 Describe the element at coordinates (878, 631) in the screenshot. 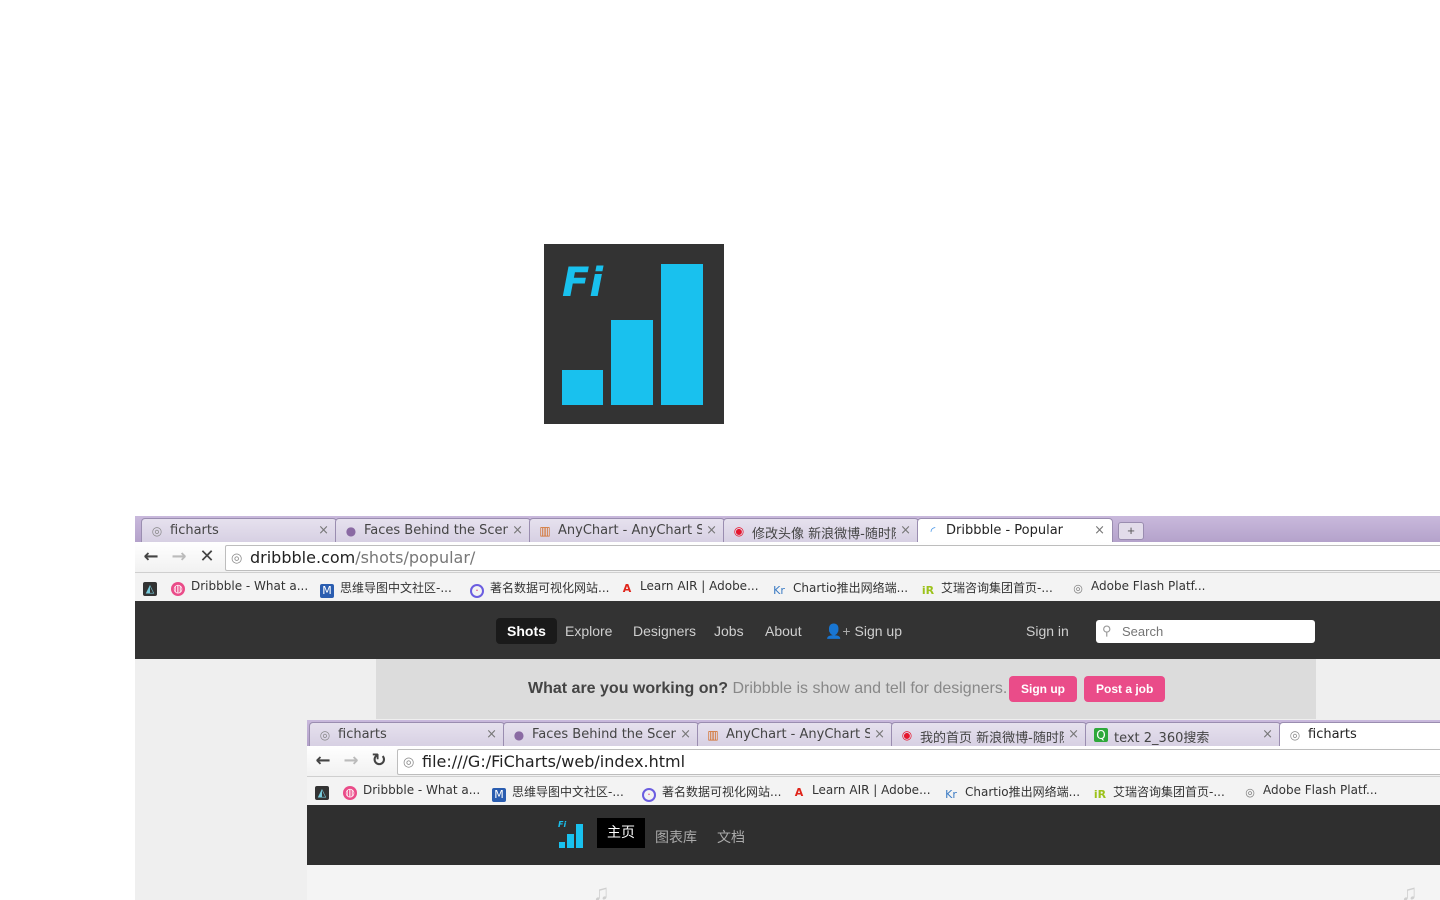

I see `nav-signup-label: Sign up` at that location.